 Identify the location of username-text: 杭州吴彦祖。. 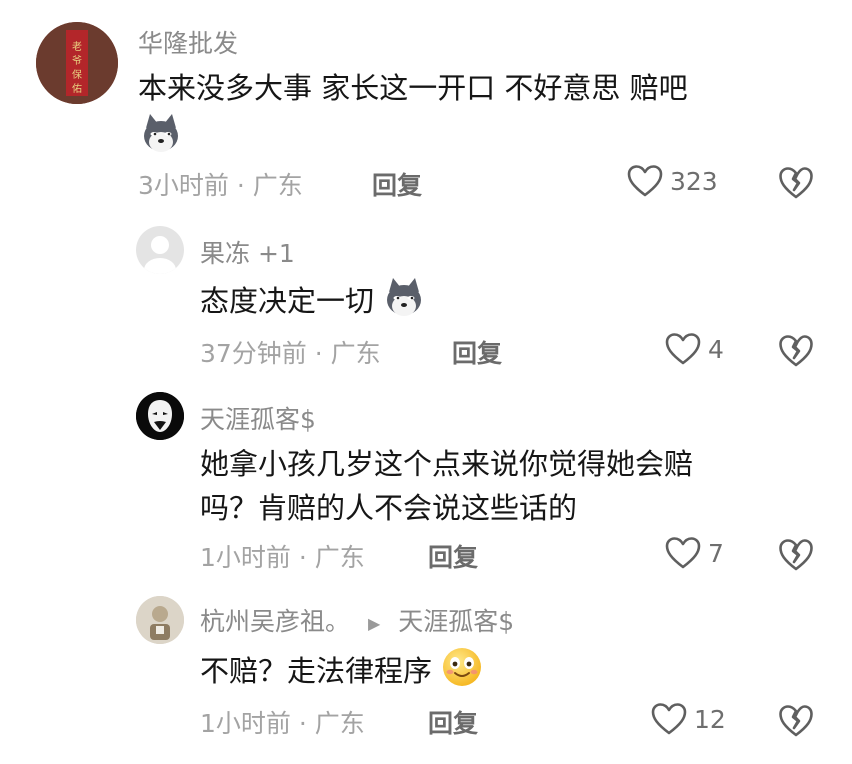
(275, 621).